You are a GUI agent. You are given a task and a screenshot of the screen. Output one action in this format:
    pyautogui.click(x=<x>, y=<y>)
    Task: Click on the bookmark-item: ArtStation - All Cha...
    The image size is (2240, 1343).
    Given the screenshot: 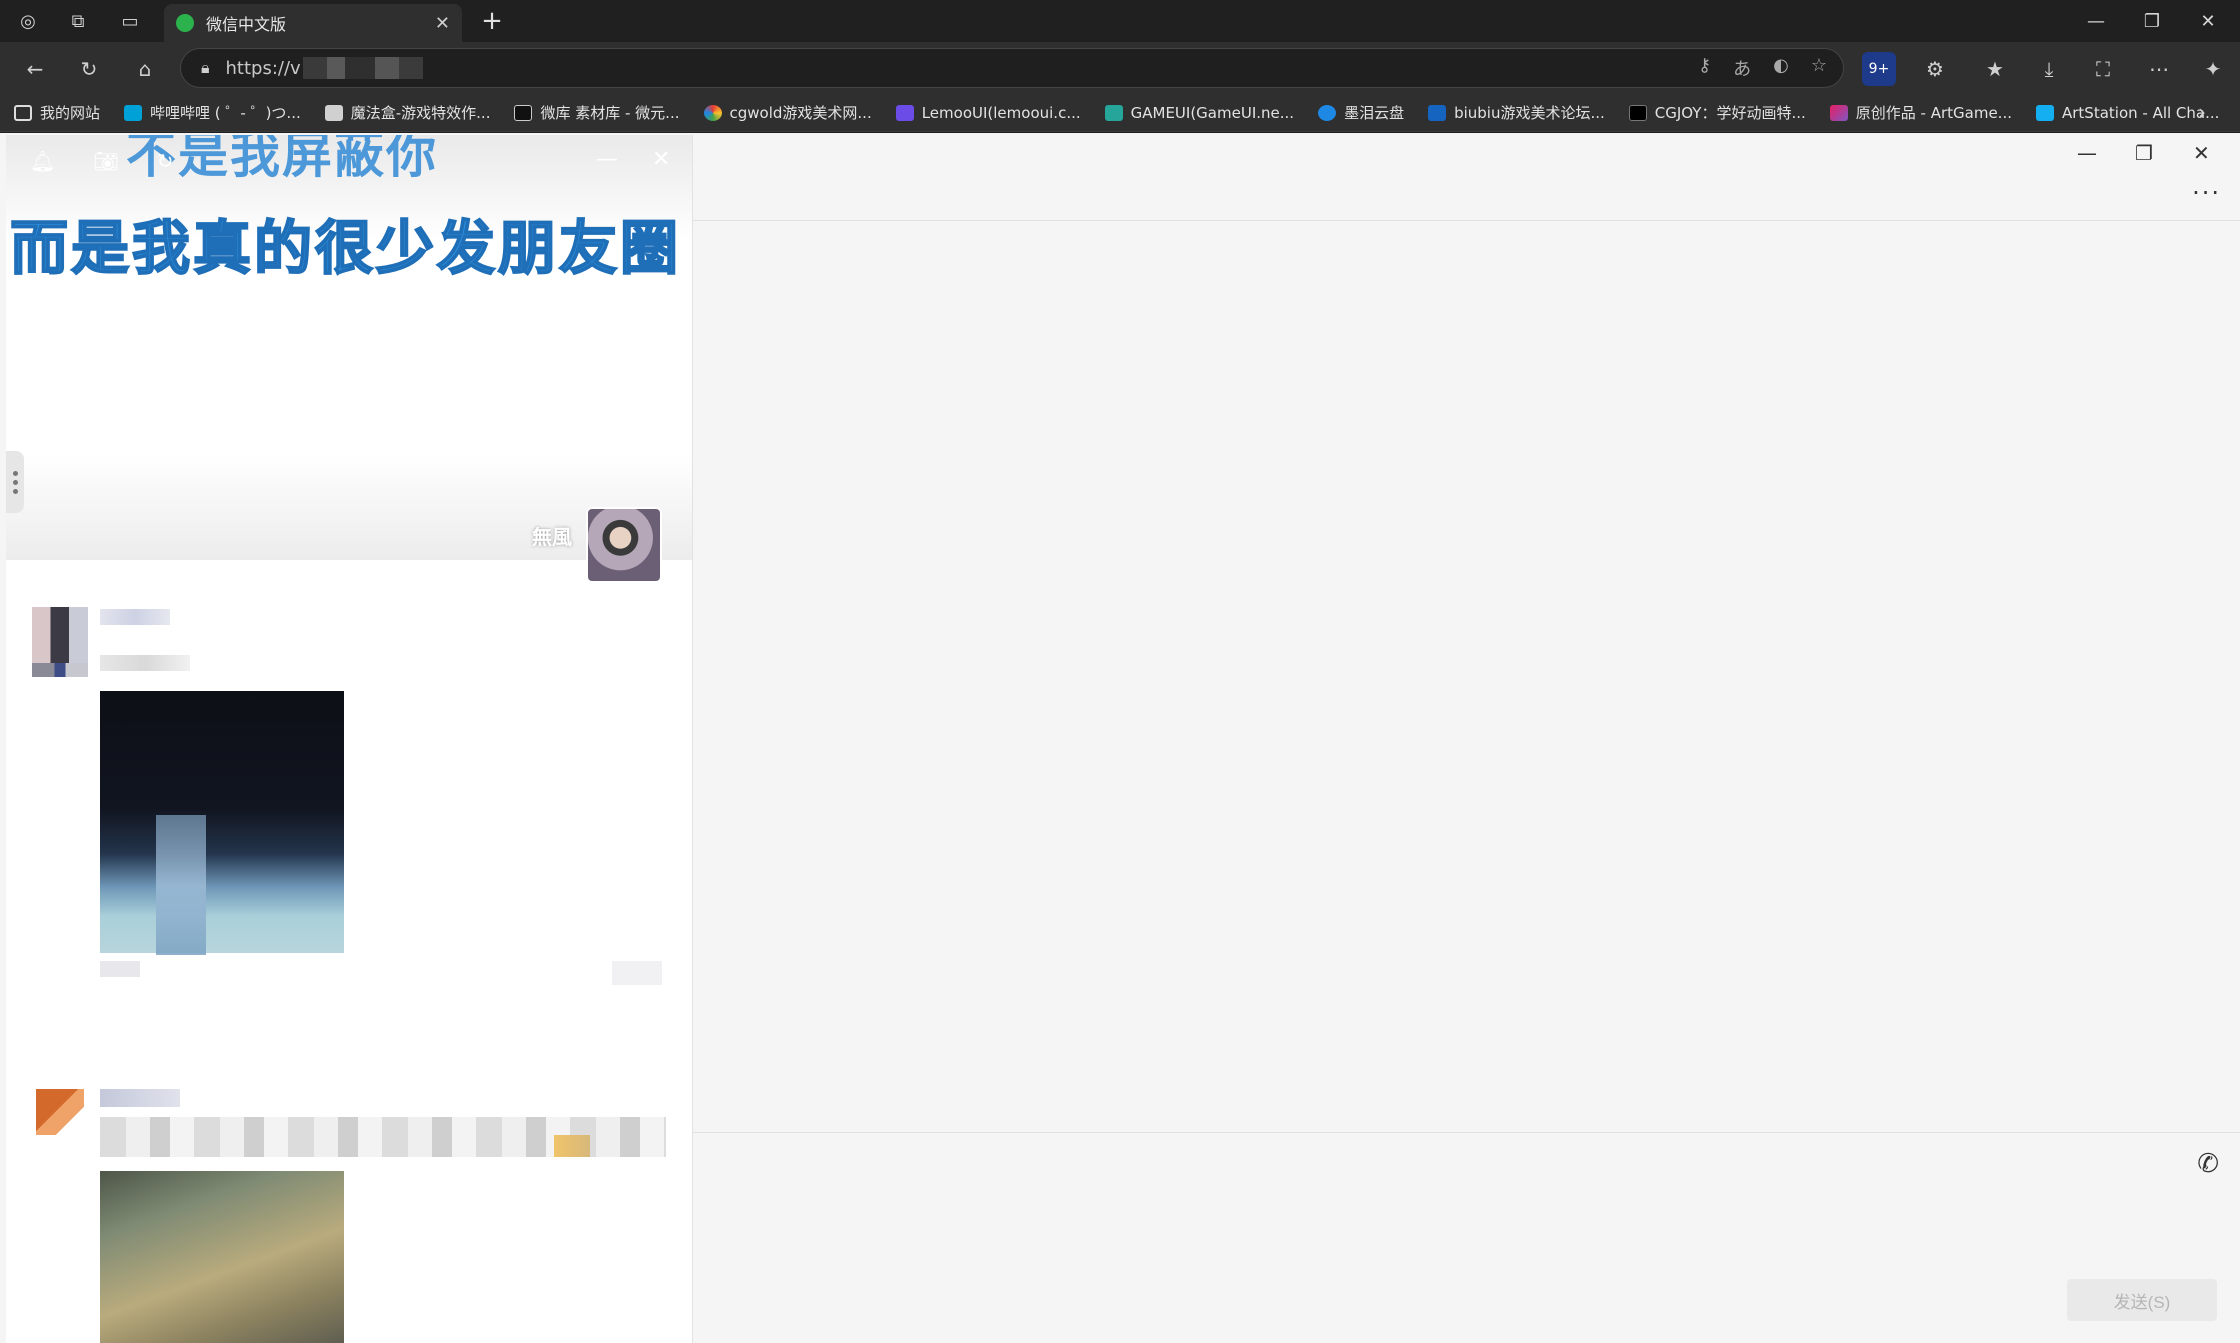 What is the action you would take?
    pyautogui.click(x=2127, y=113)
    